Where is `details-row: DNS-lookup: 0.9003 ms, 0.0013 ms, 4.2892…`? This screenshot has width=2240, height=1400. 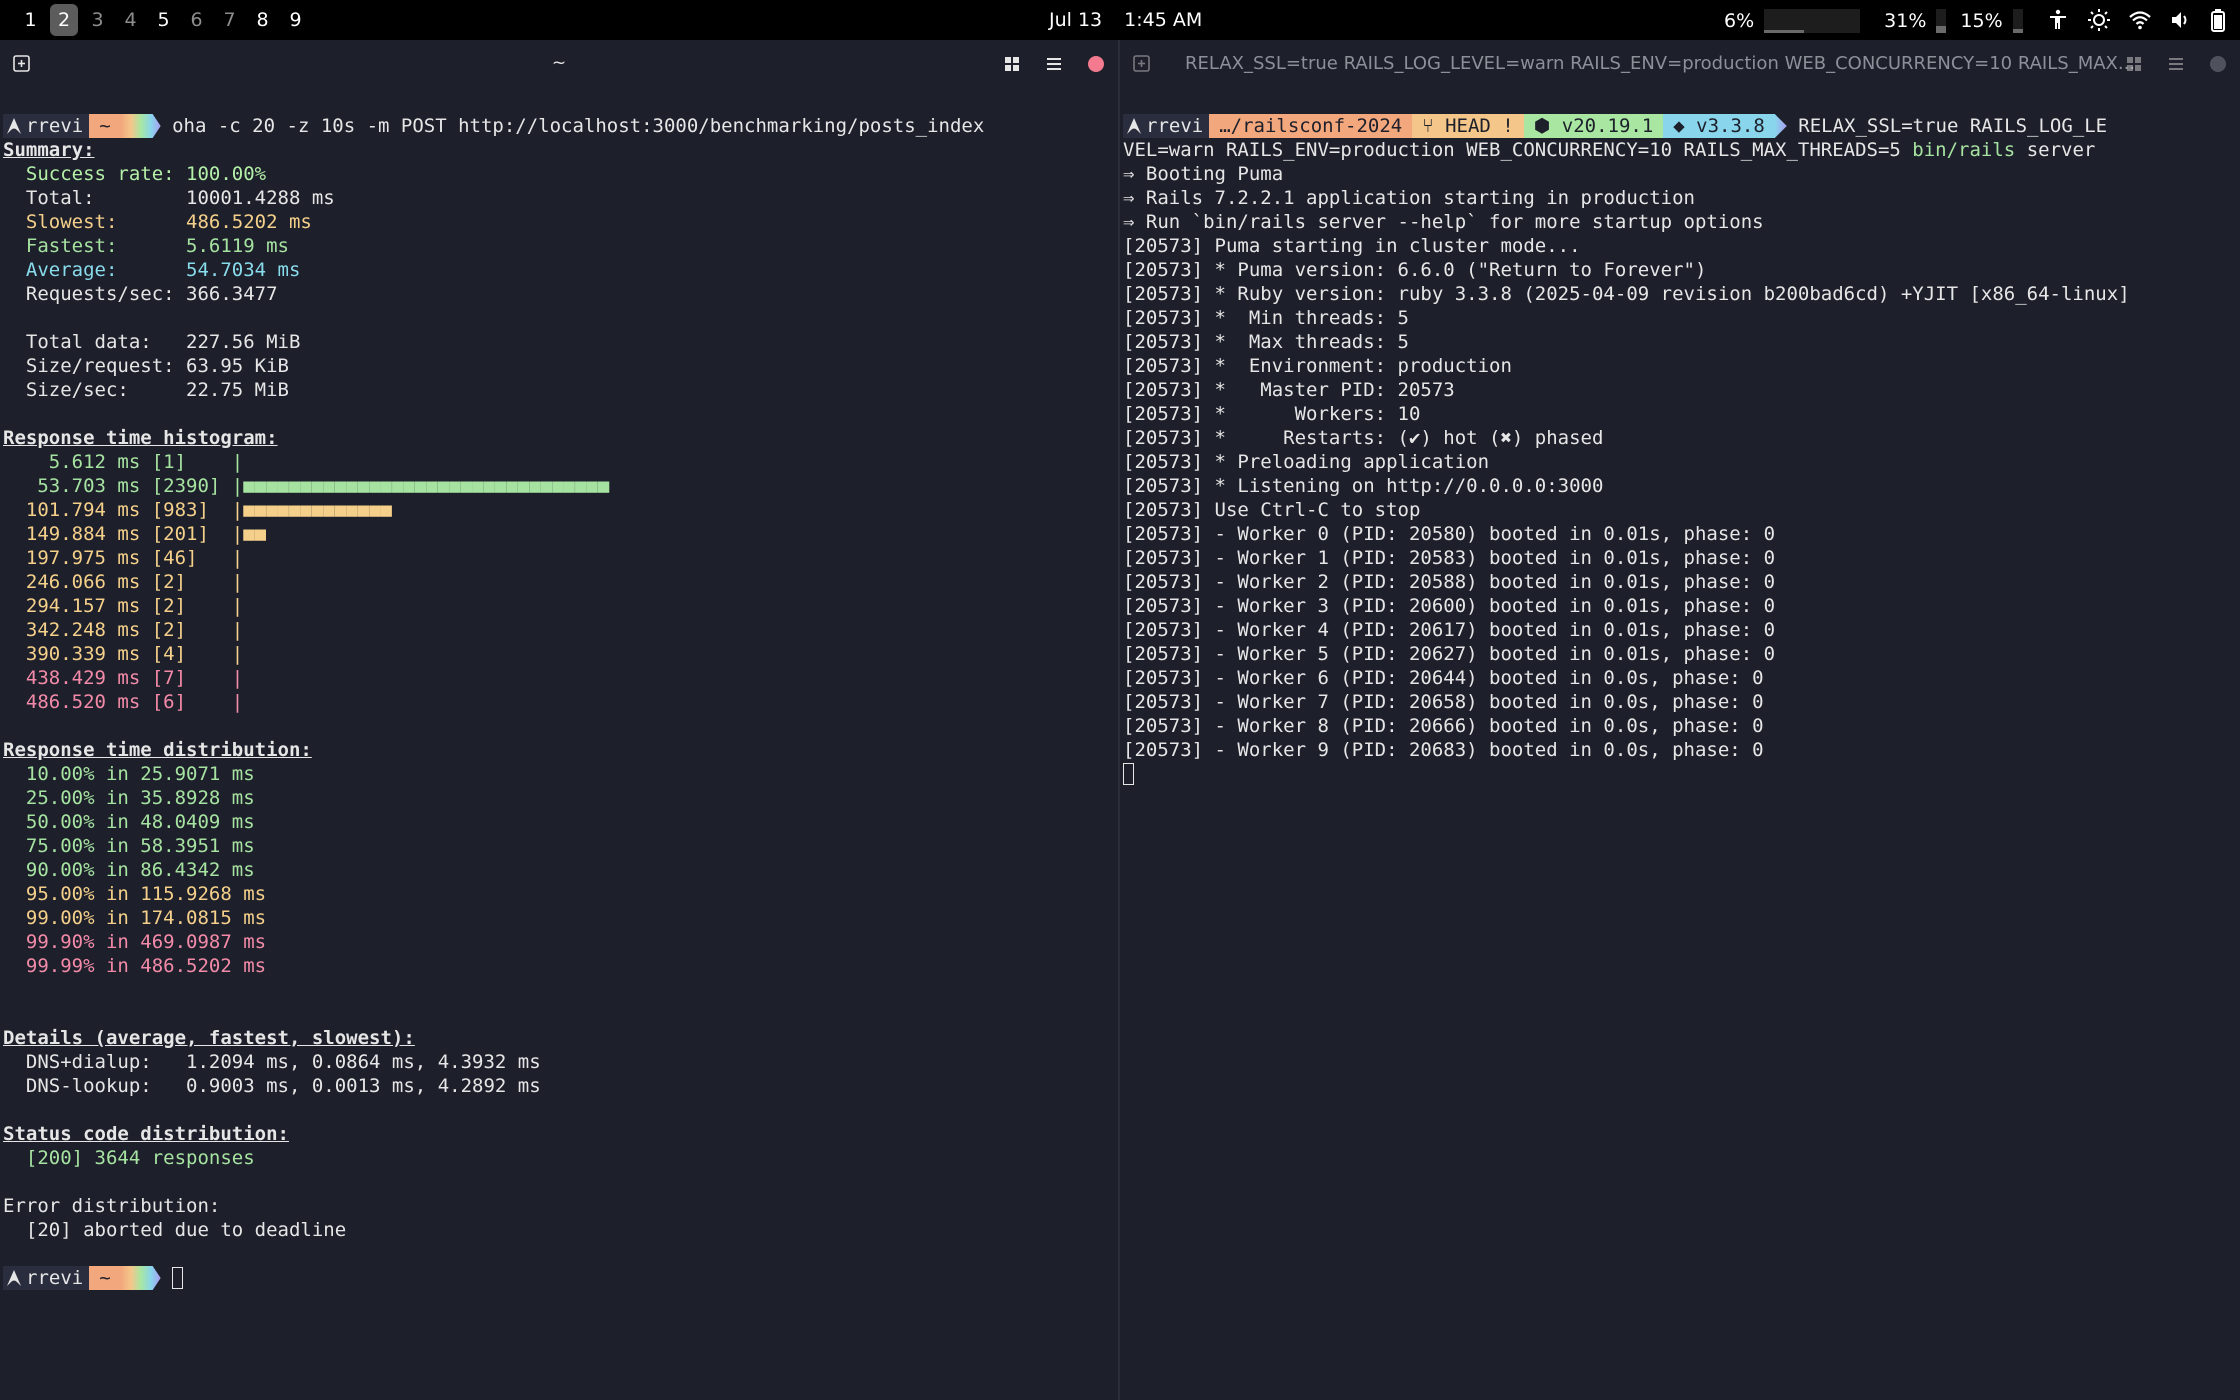
details-row: DNS-lookup: 0.9003 ms, 0.0013 ms, 4.2892… is located at coordinates (493, 1086).